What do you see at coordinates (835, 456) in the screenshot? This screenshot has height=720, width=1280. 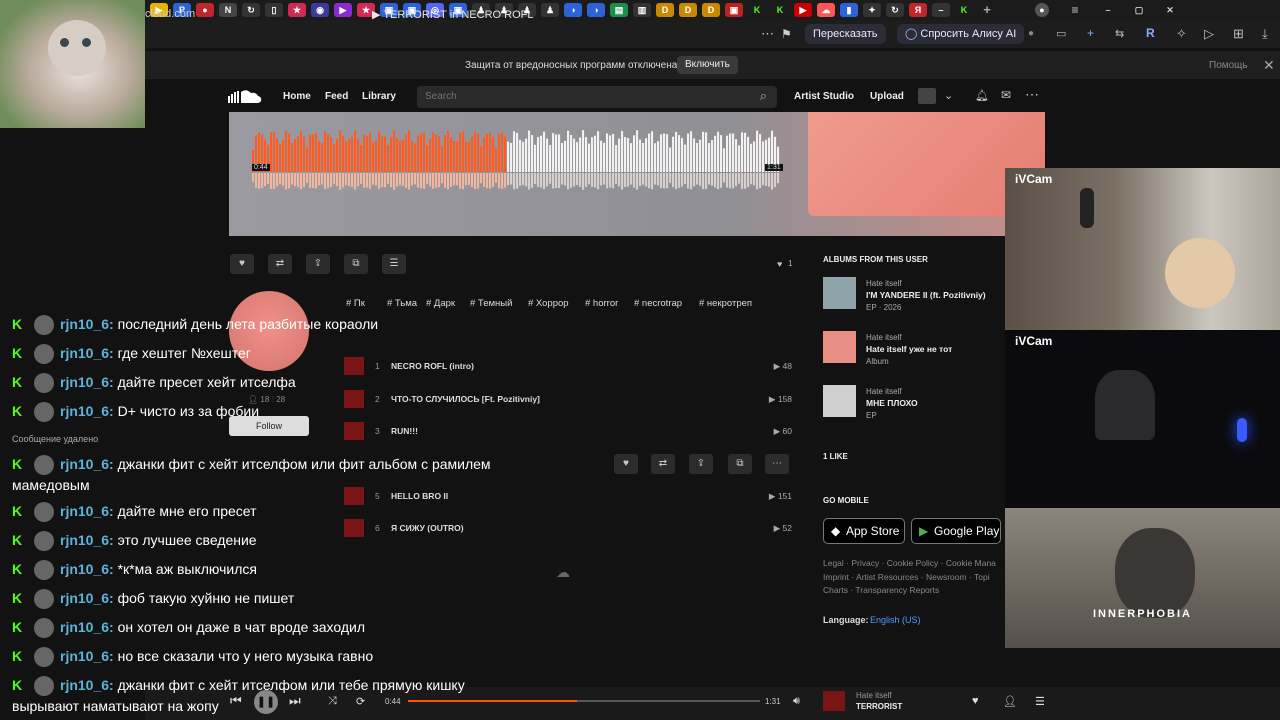 I see `likes-heading: 1 LIKE` at bounding box center [835, 456].